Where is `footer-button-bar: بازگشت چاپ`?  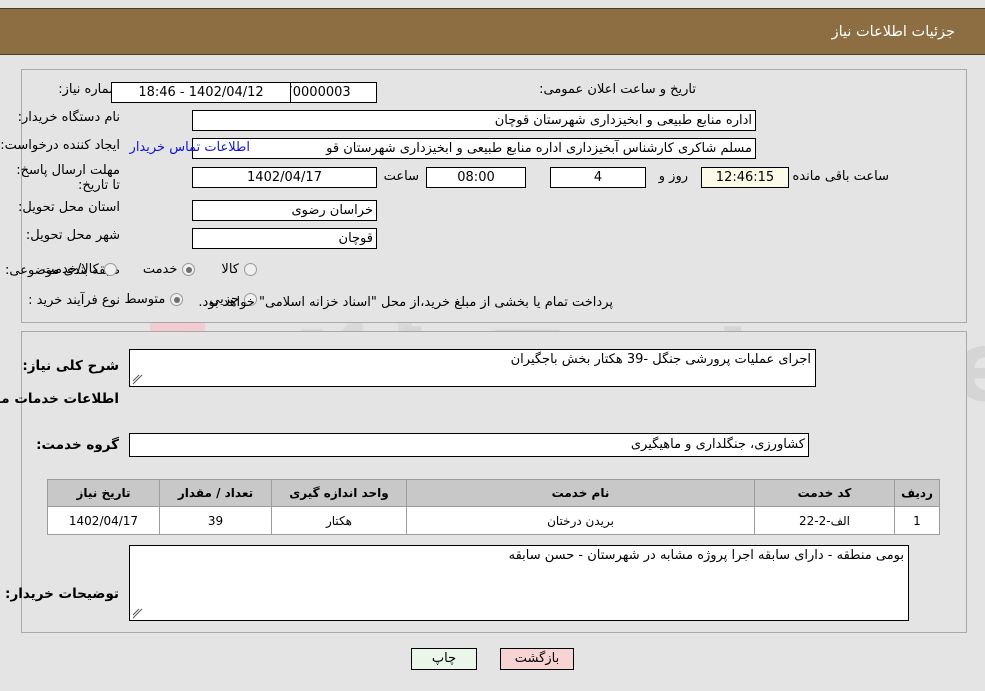
footer-button-bar: بازگشت چاپ is located at coordinates (492, 659).